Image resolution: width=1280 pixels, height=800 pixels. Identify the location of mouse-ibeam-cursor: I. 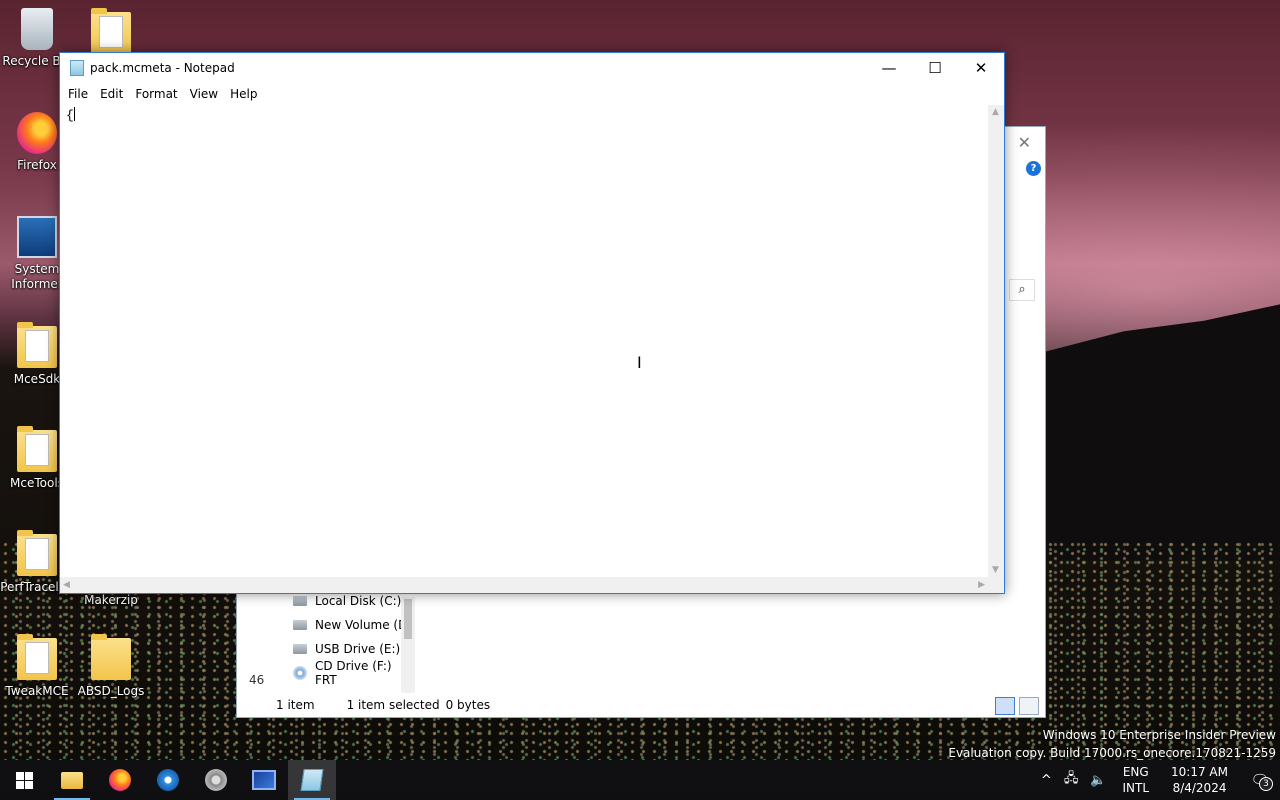
(639, 362).